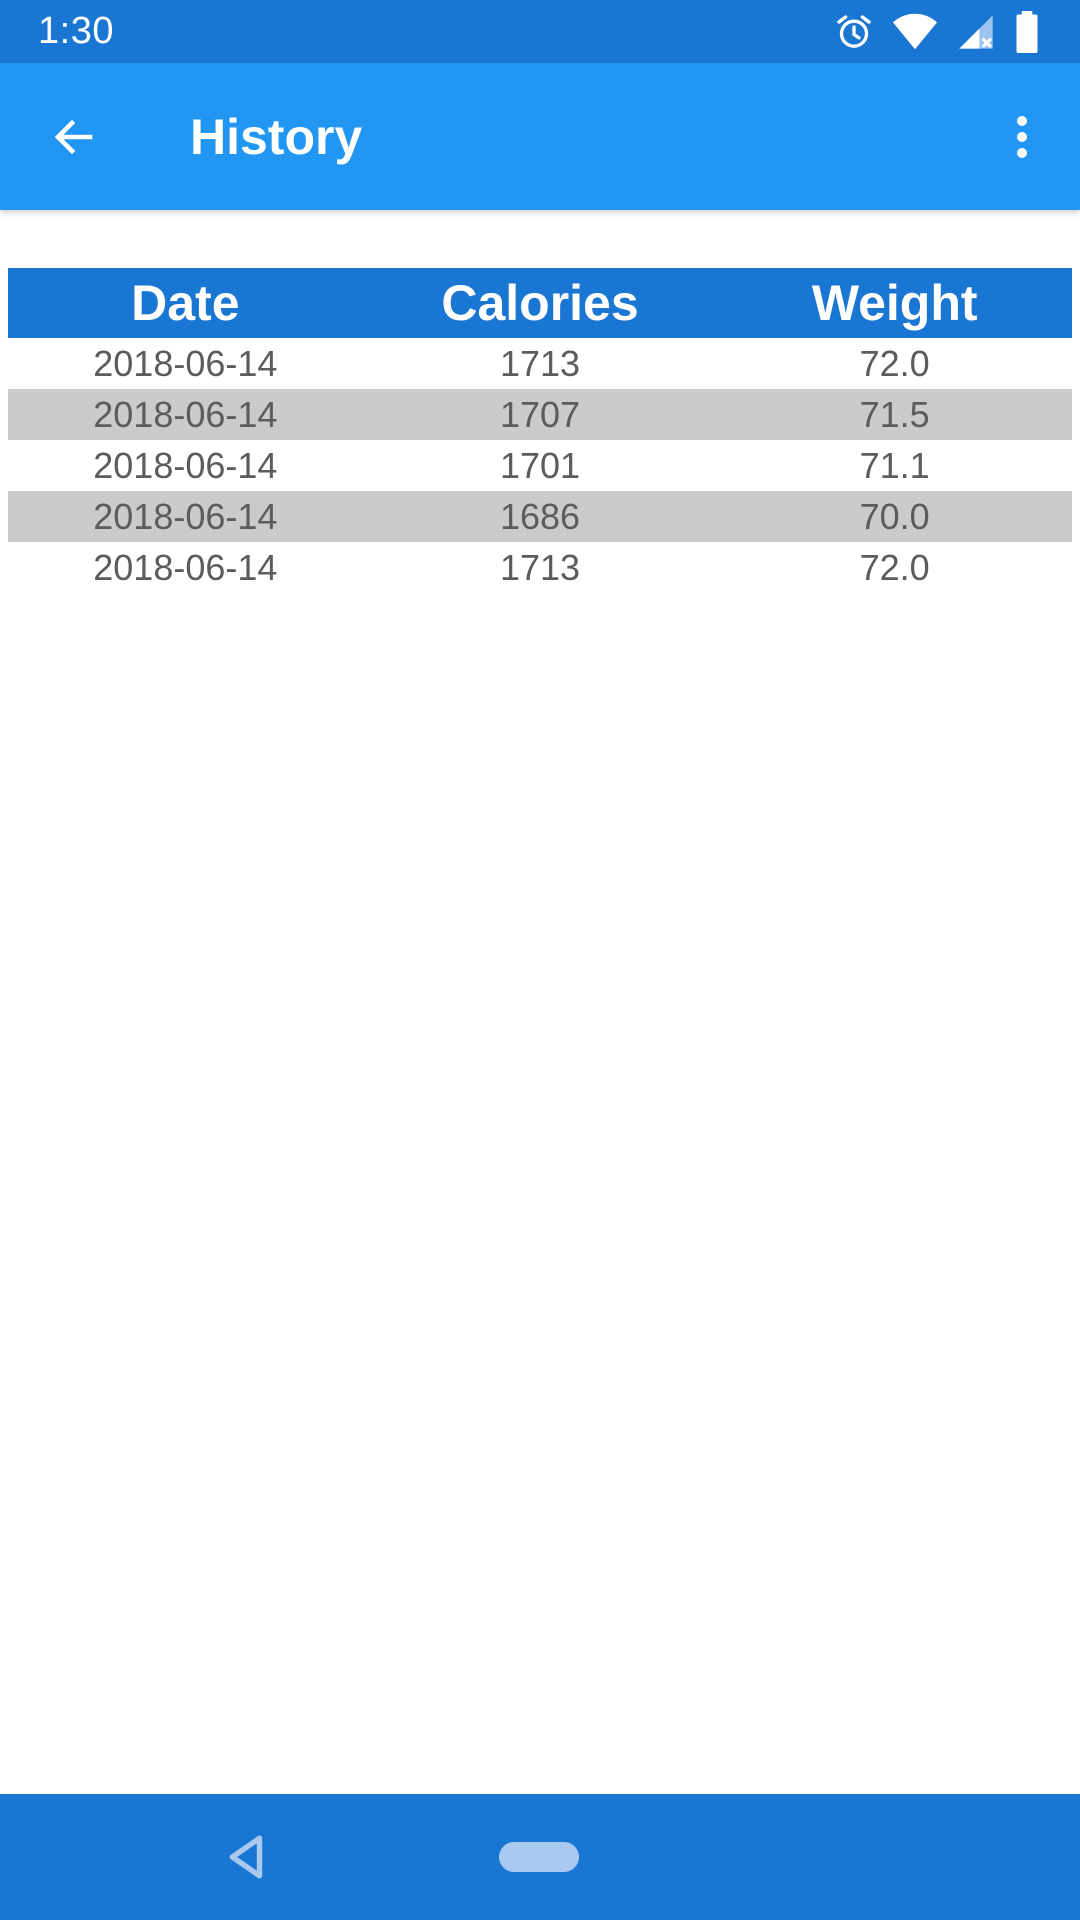  What do you see at coordinates (976, 32) in the screenshot?
I see `signal-icon` at bounding box center [976, 32].